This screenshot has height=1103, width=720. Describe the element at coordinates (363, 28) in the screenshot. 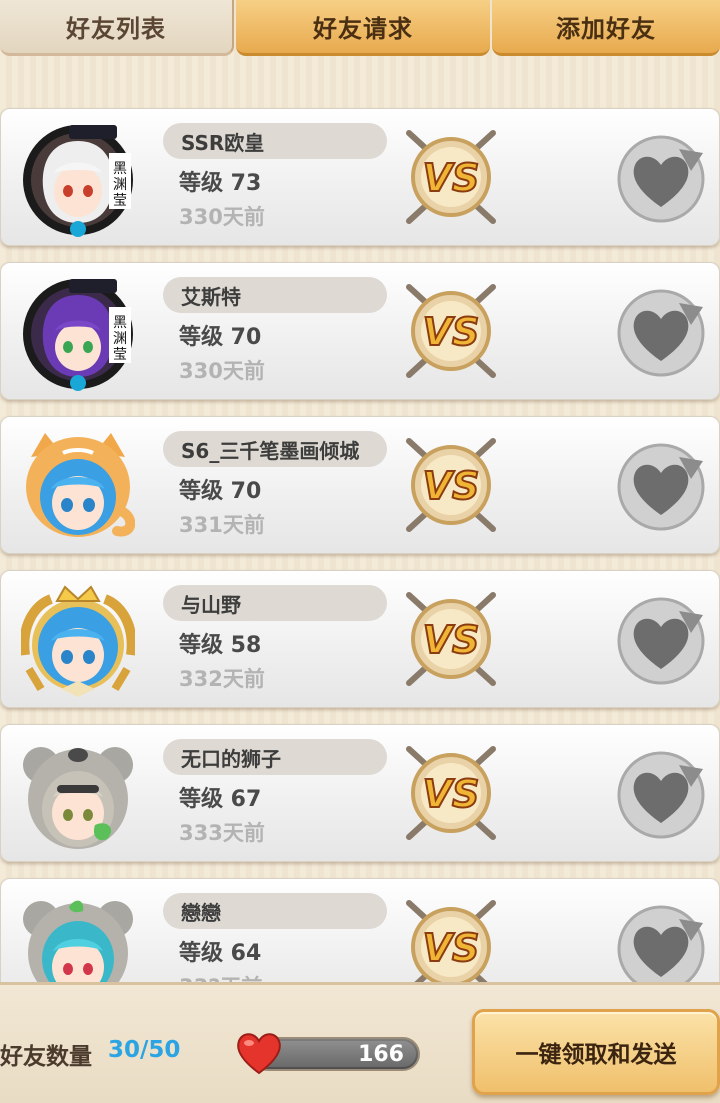

I see `tab-friend-requests: 好友请求` at that location.